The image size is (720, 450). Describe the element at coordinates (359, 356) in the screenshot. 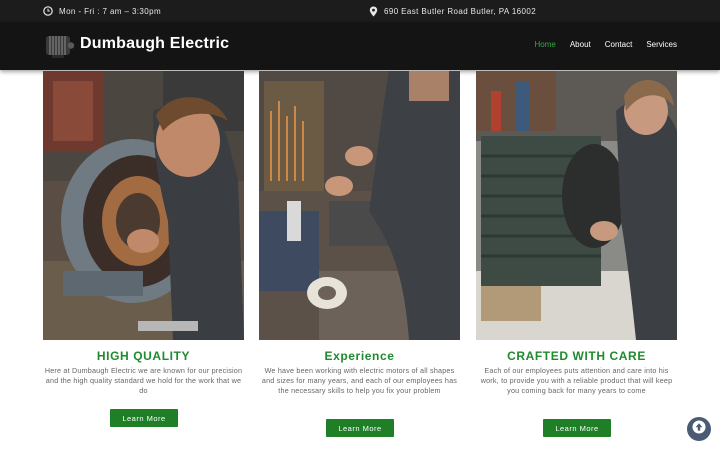

I see `feature-title-experience: Experience` at that location.